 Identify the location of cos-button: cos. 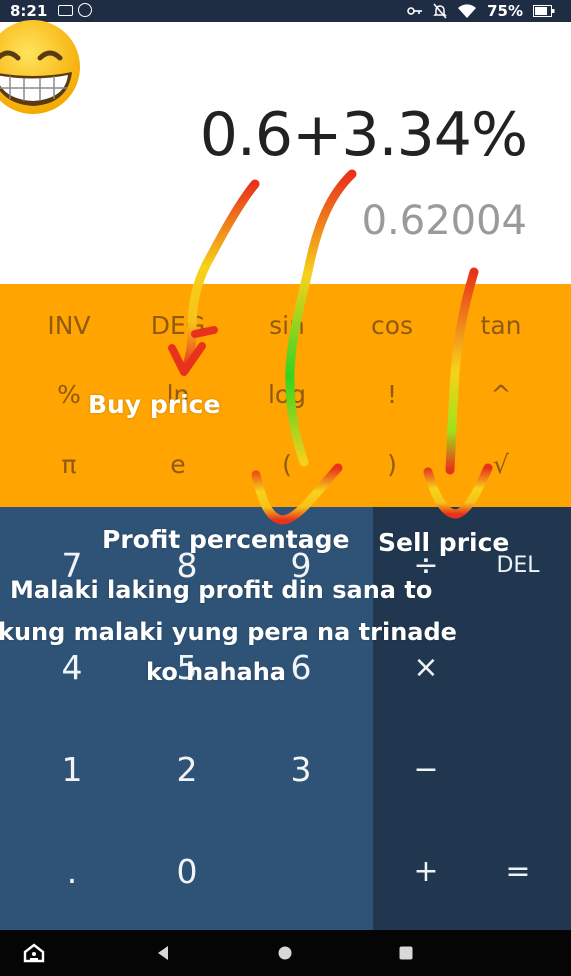
(392, 325).